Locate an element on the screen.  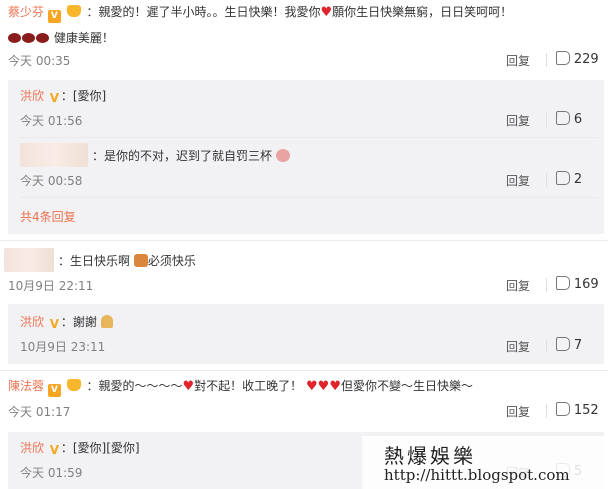
comment-time: 10月9日 23:11 is located at coordinates (63, 347).